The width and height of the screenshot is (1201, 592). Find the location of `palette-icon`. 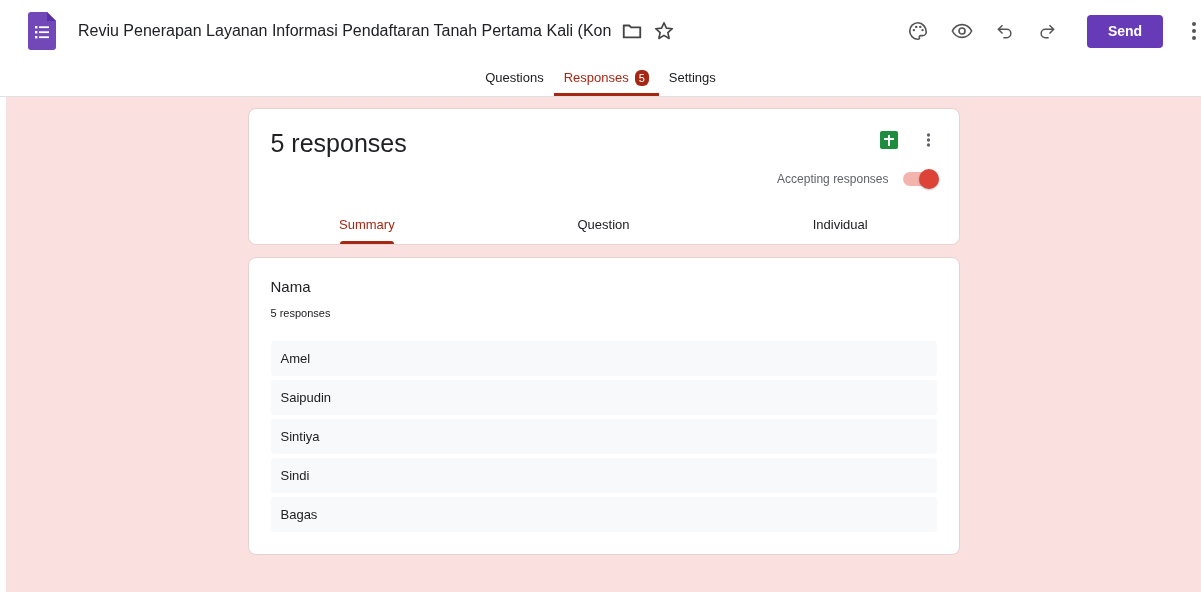

palette-icon is located at coordinates (918, 31).